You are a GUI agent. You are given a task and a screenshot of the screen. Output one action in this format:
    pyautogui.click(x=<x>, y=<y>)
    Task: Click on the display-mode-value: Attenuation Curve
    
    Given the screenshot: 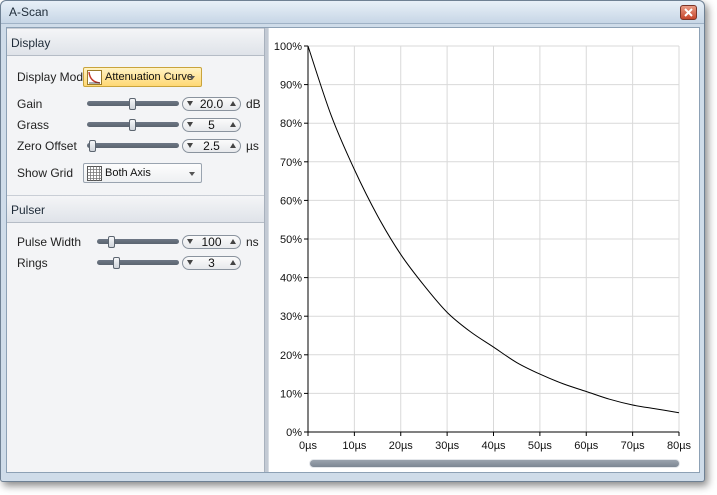 What is the action you would take?
    pyautogui.click(x=149, y=77)
    